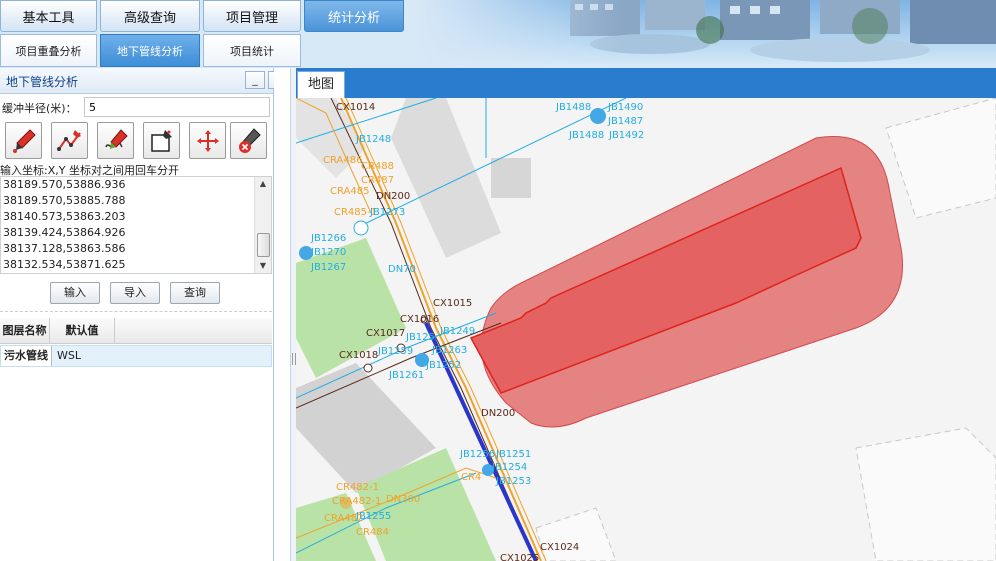 Image resolution: width=996 pixels, height=561 pixels. I want to click on map-label: JB1248, so click(373, 139).